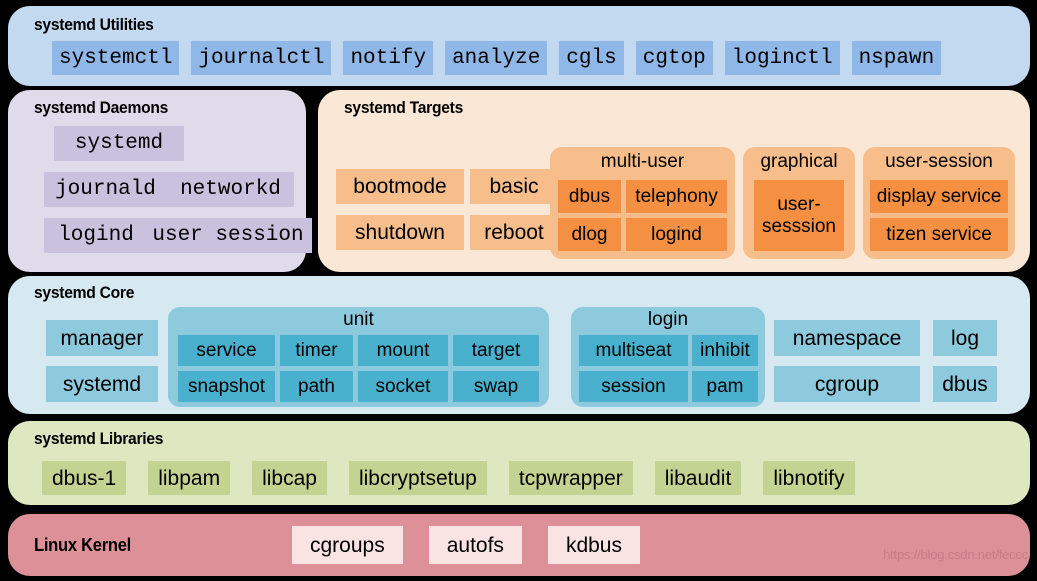 This screenshot has width=1037, height=581. I want to click on kernel-chip-kdbus: kdbus, so click(593, 545).